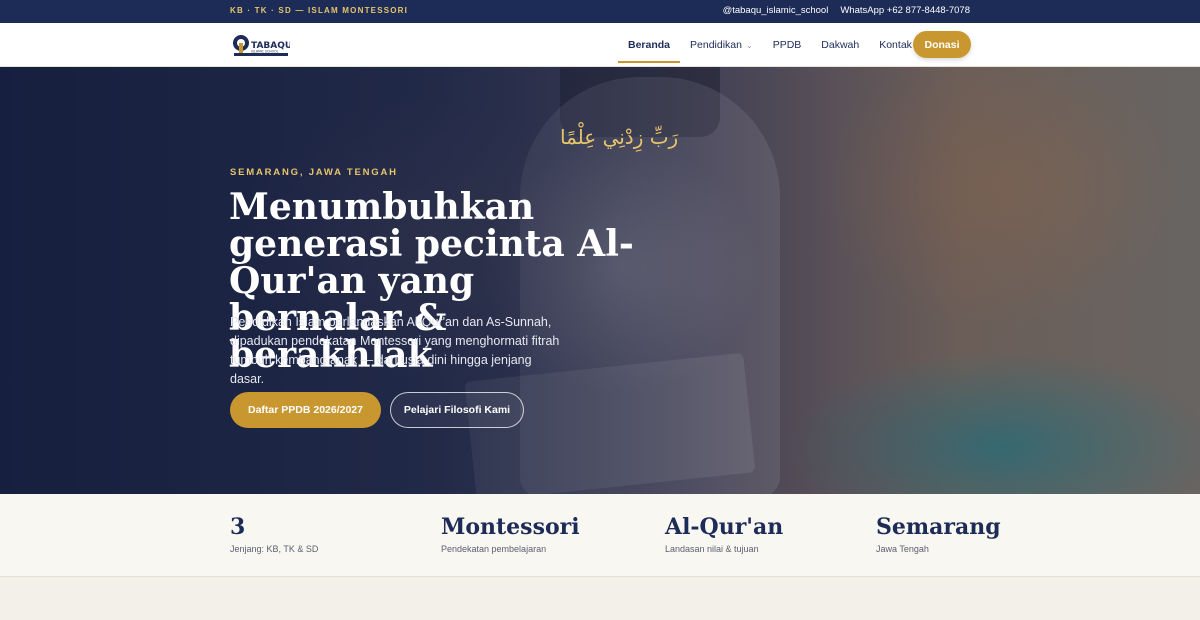 The image size is (1200, 620). I want to click on nav-item-ppdb: PPDB, so click(787, 45).